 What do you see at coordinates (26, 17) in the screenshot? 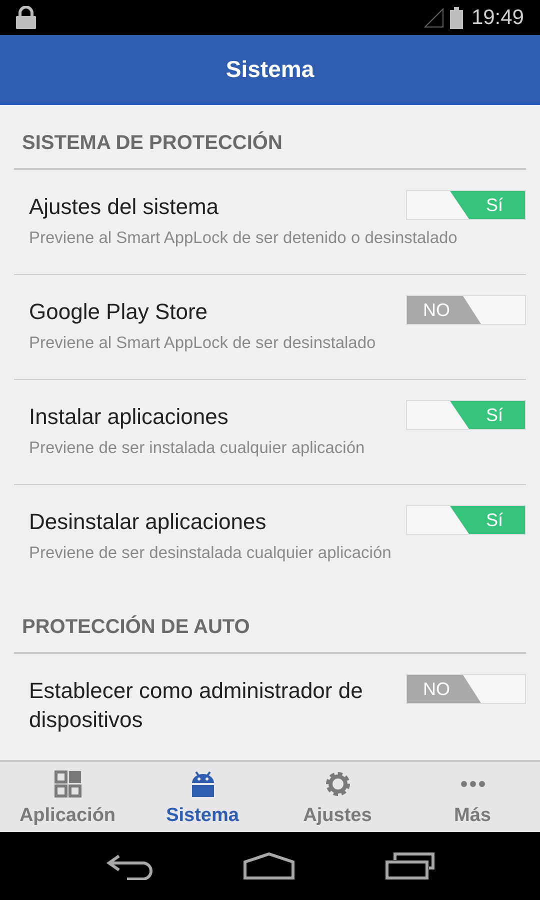
I see `lock-icon` at bounding box center [26, 17].